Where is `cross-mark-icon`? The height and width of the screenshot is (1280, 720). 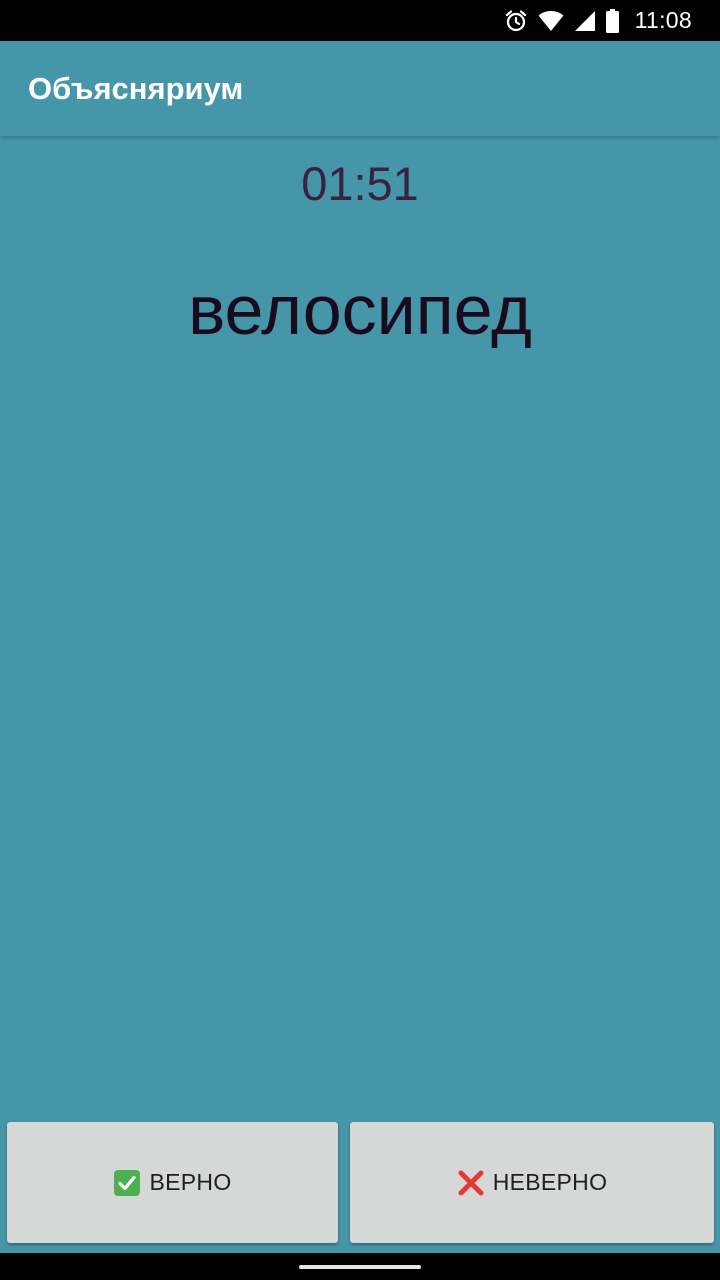 cross-mark-icon is located at coordinates (471, 1183).